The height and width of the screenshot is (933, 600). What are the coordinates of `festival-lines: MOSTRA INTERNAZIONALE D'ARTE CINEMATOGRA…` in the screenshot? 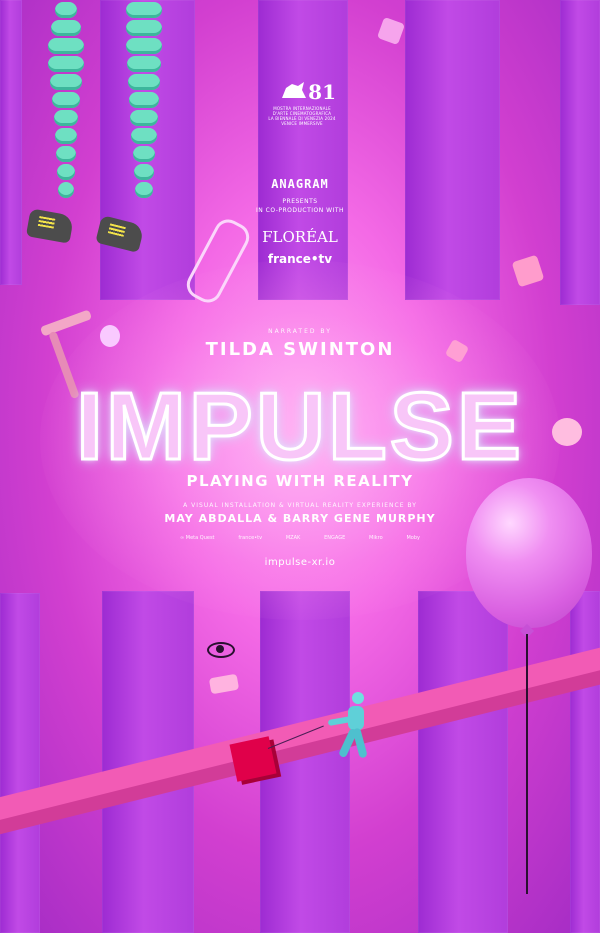 It's located at (302, 116).